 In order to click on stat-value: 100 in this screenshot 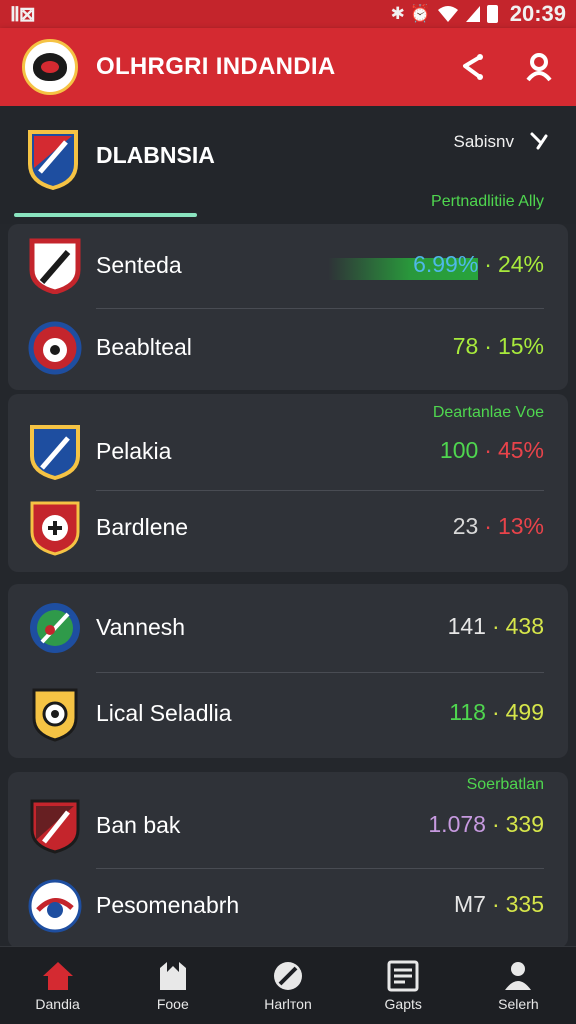, I will do `click(459, 450)`.